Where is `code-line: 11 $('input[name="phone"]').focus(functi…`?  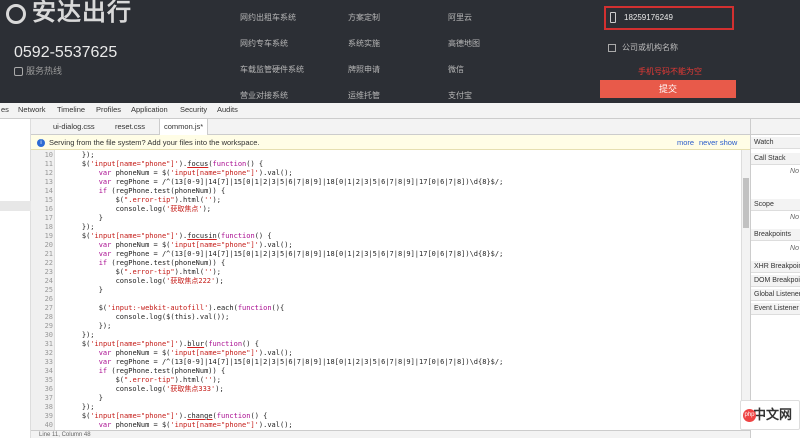
code-line: 11 $('input[name="phone"]').focus(functi… is located at coordinates (386, 164).